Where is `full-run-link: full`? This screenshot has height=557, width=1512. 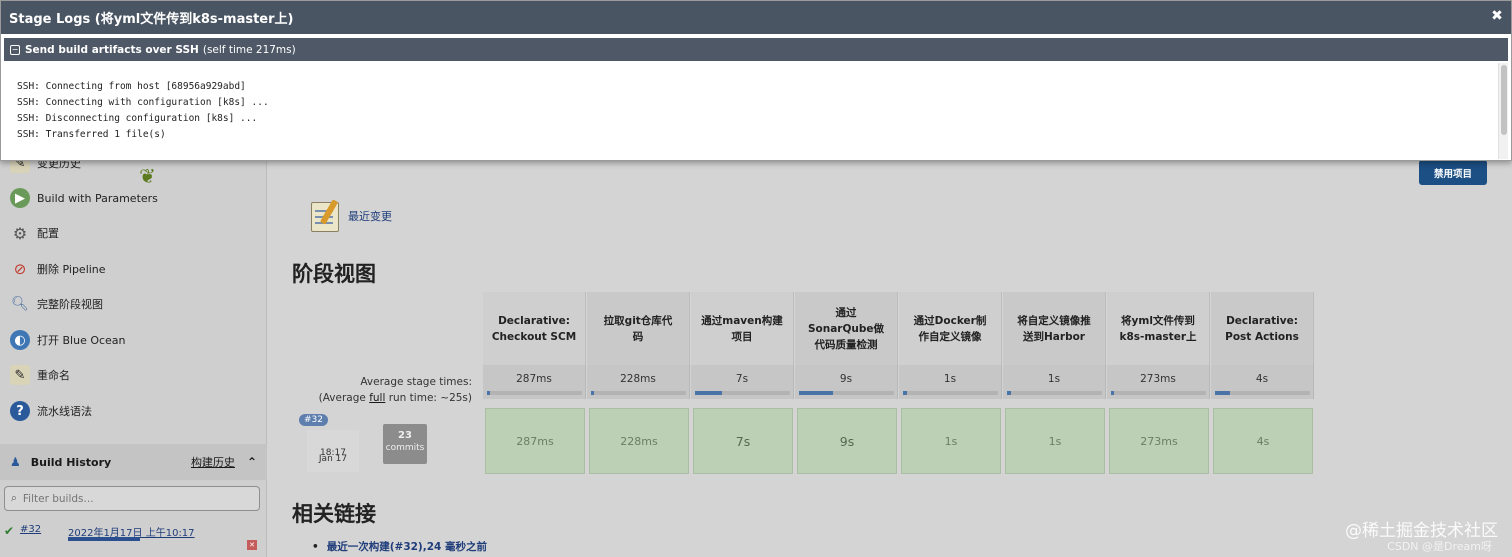
full-run-link: full is located at coordinates (377, 398).